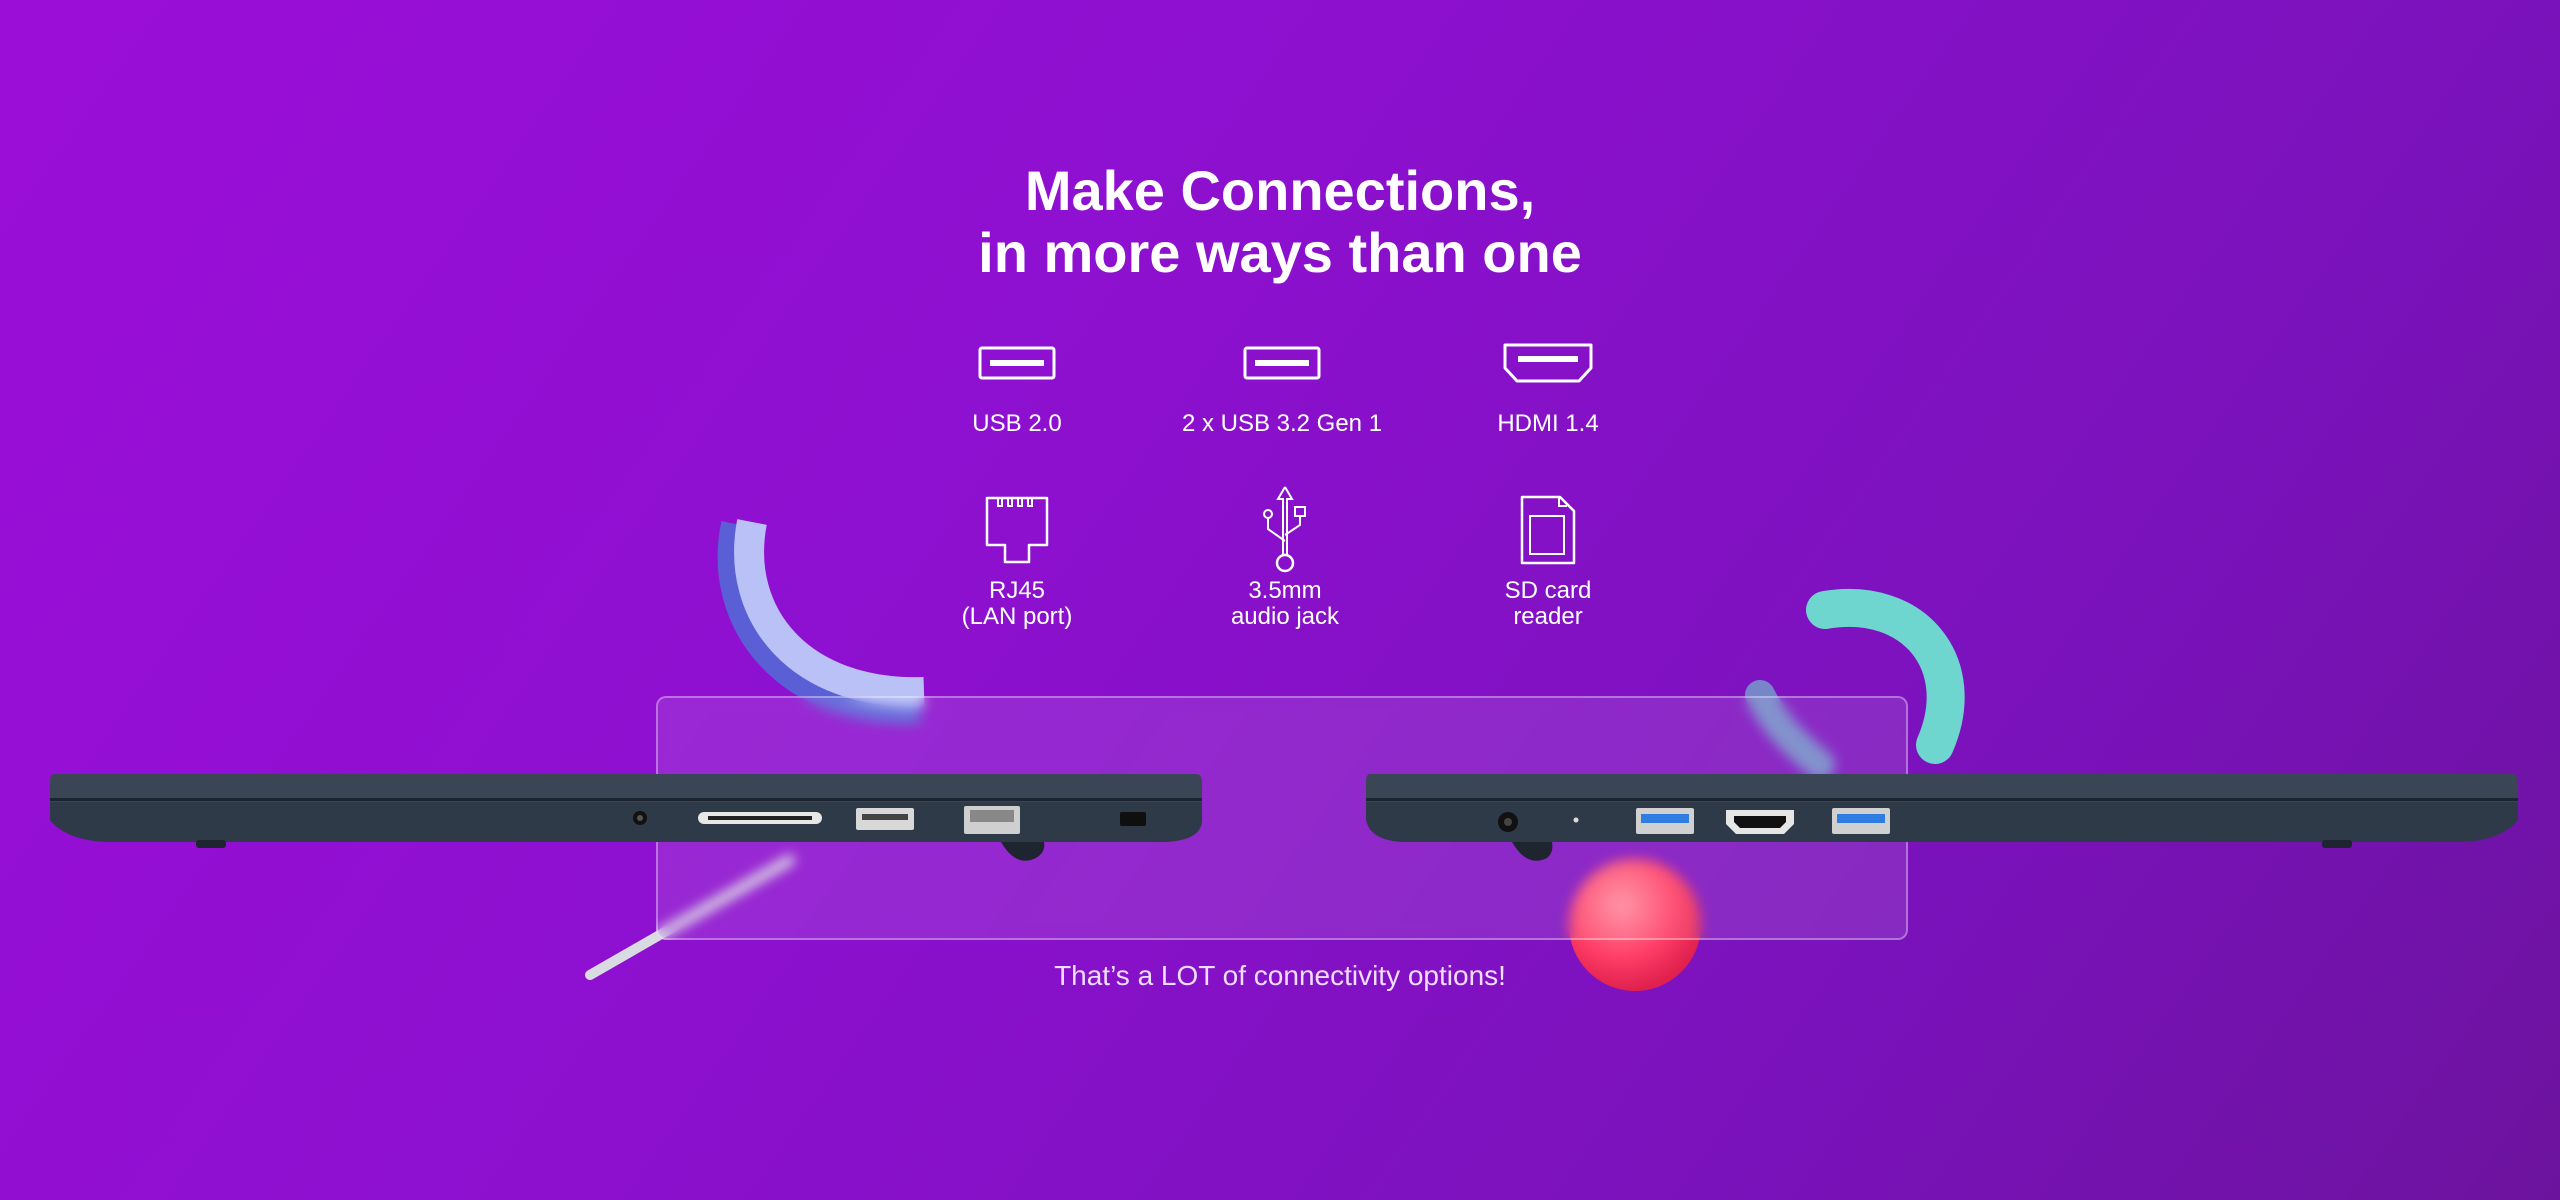 The height and width of the screenshot is (1200, 2560). Describe the element at coordinates (1017, 530) in the screenshot. I see `rj45-icon` at that location.